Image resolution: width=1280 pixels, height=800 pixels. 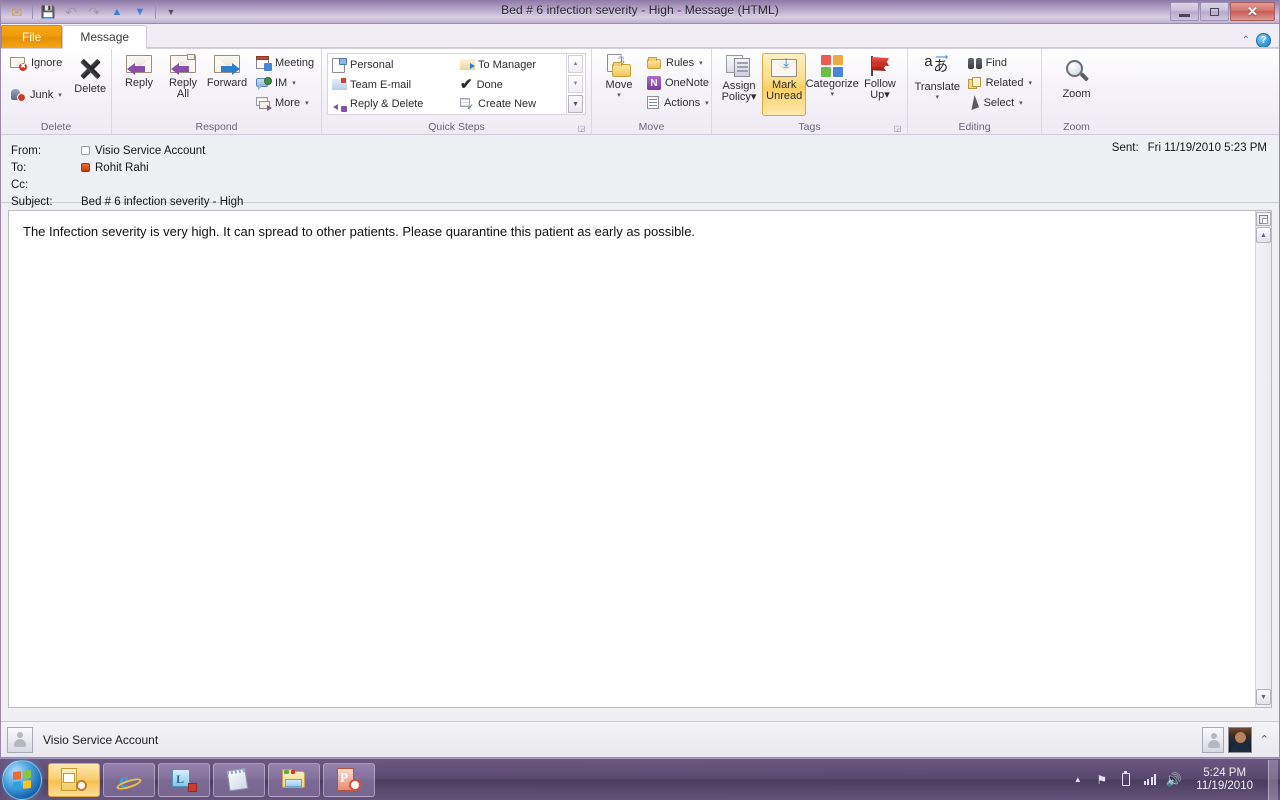 I want to click on actions-button: Actions ▾, so click(x=678, y=103).